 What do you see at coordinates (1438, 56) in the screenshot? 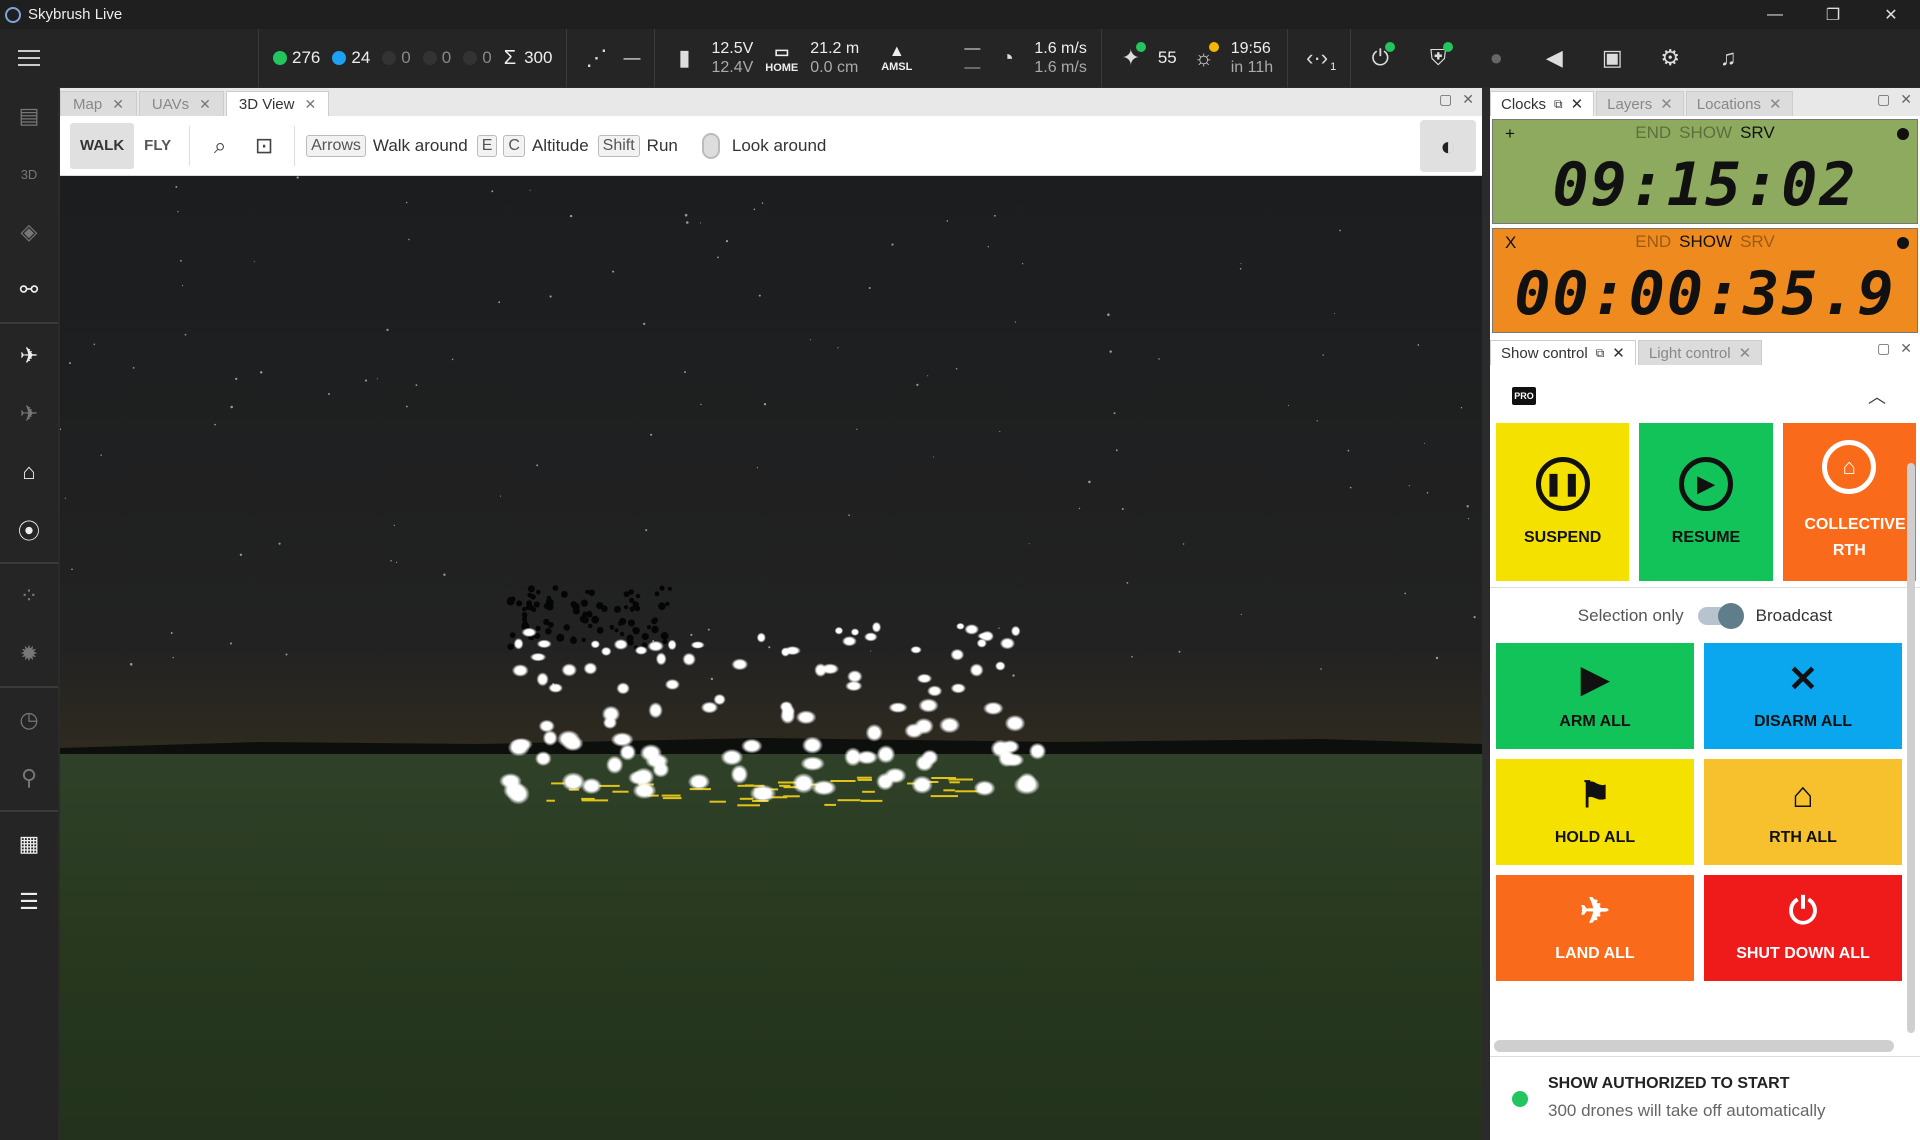
I see `shield-icon: ⛨` at bounding box center [1438, 56].